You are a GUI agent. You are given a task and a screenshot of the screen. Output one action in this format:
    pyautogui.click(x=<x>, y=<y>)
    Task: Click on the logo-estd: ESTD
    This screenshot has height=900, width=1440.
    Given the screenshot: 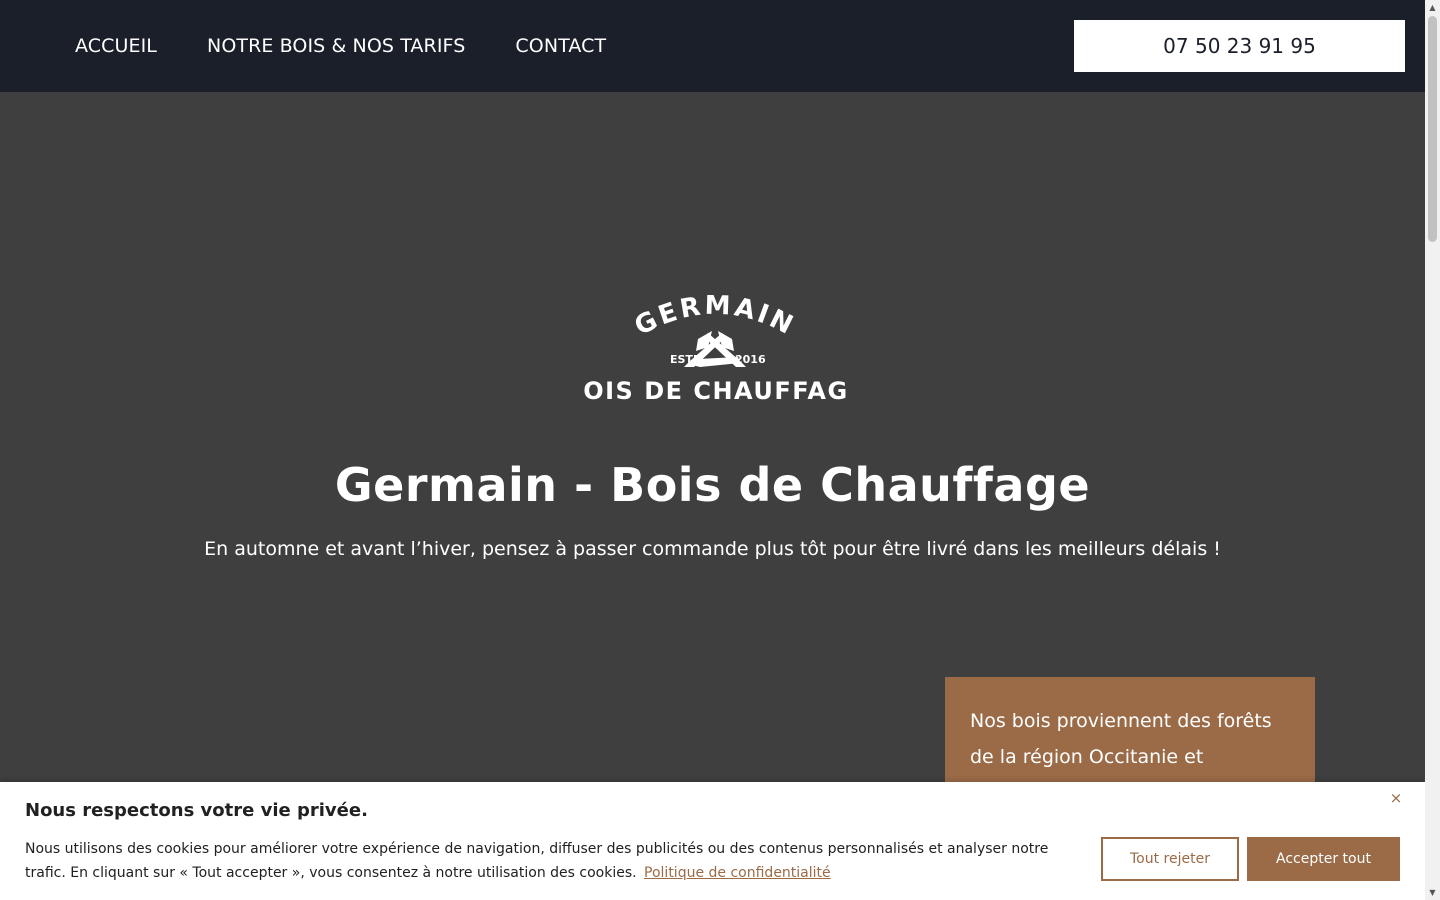 What is the action you would take?
    pyautogui.click(x=686, y=359)
    